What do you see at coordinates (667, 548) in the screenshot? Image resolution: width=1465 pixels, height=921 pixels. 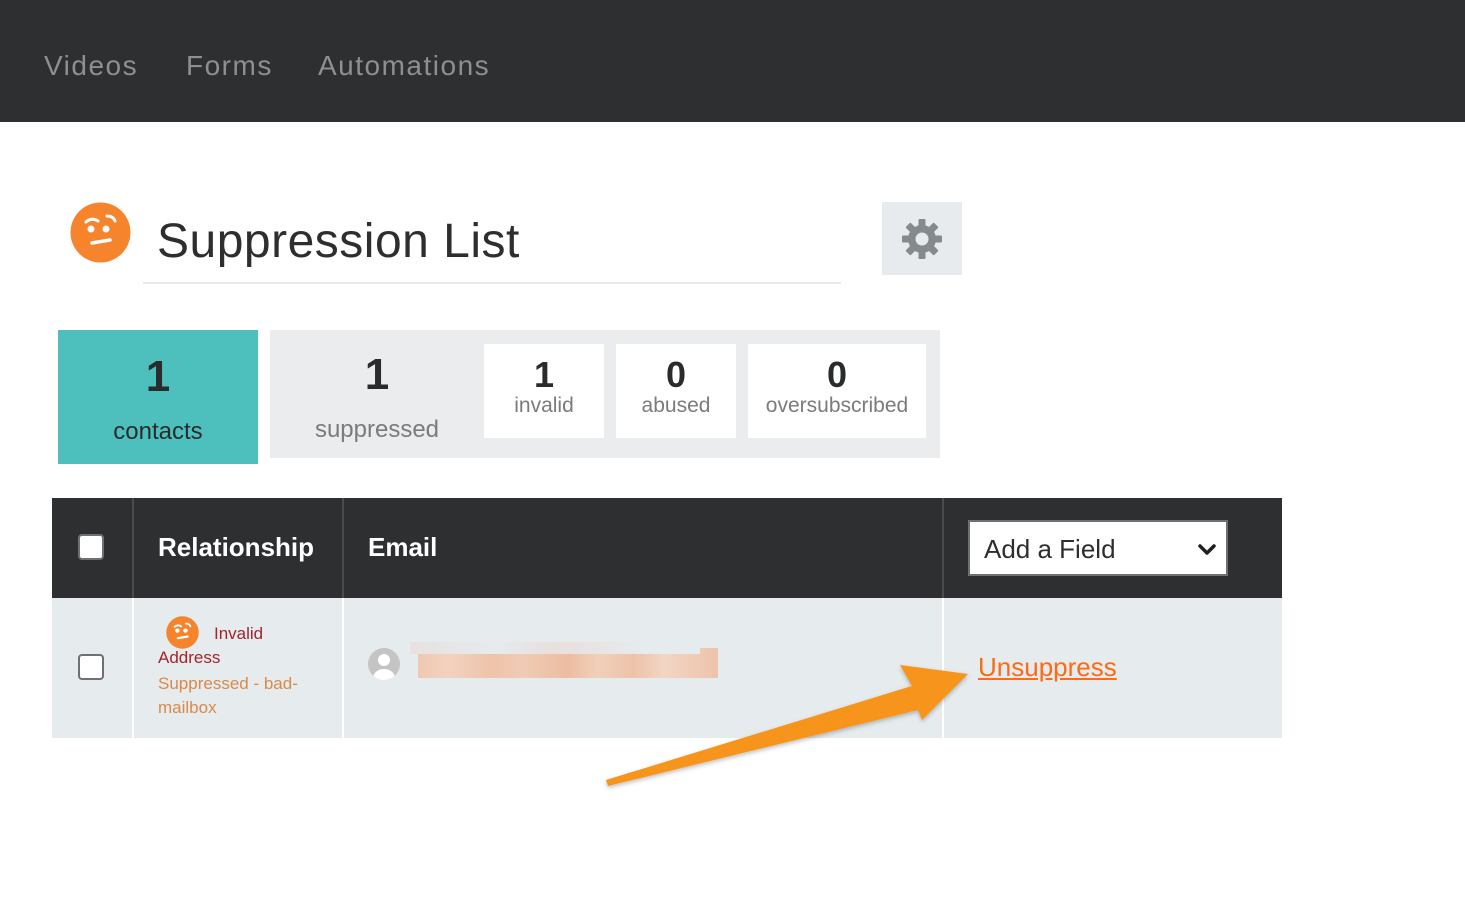 I see `table-header: Relationship Email Add a Field` at bounding box center [667, 548].